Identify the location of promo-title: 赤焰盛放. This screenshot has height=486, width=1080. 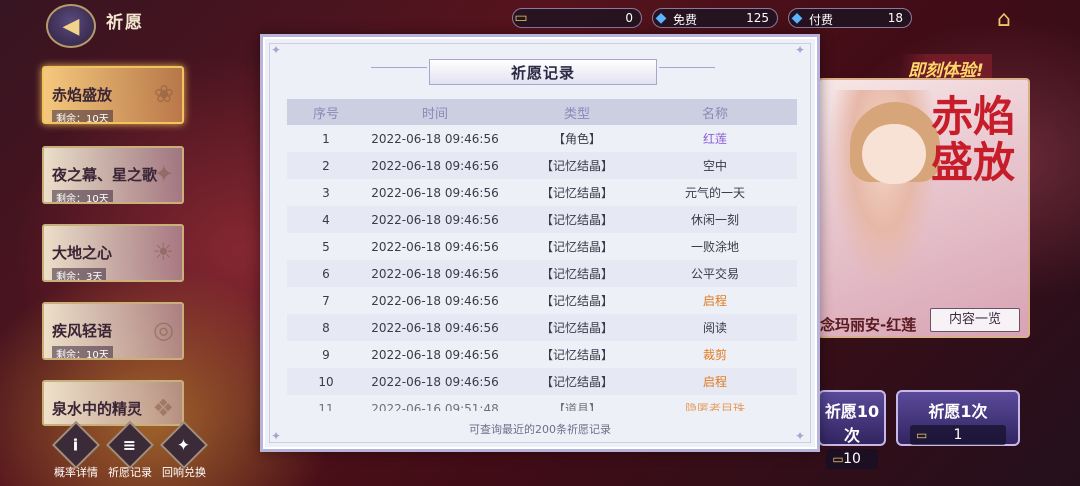
(972, 139).